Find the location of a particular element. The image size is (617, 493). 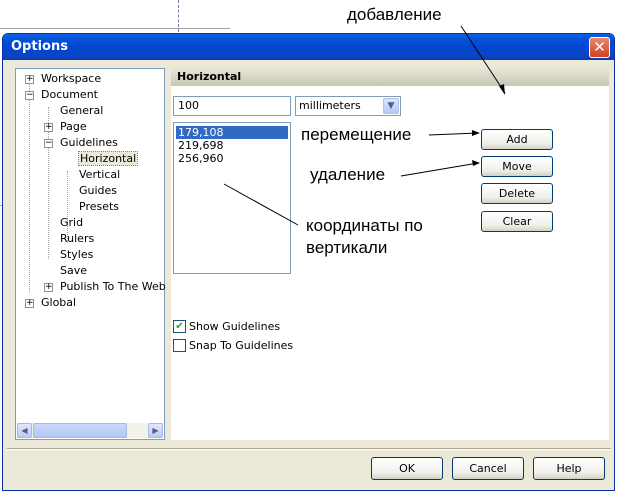

tree-item-styles: Styles is located at coordinates (76, 255).